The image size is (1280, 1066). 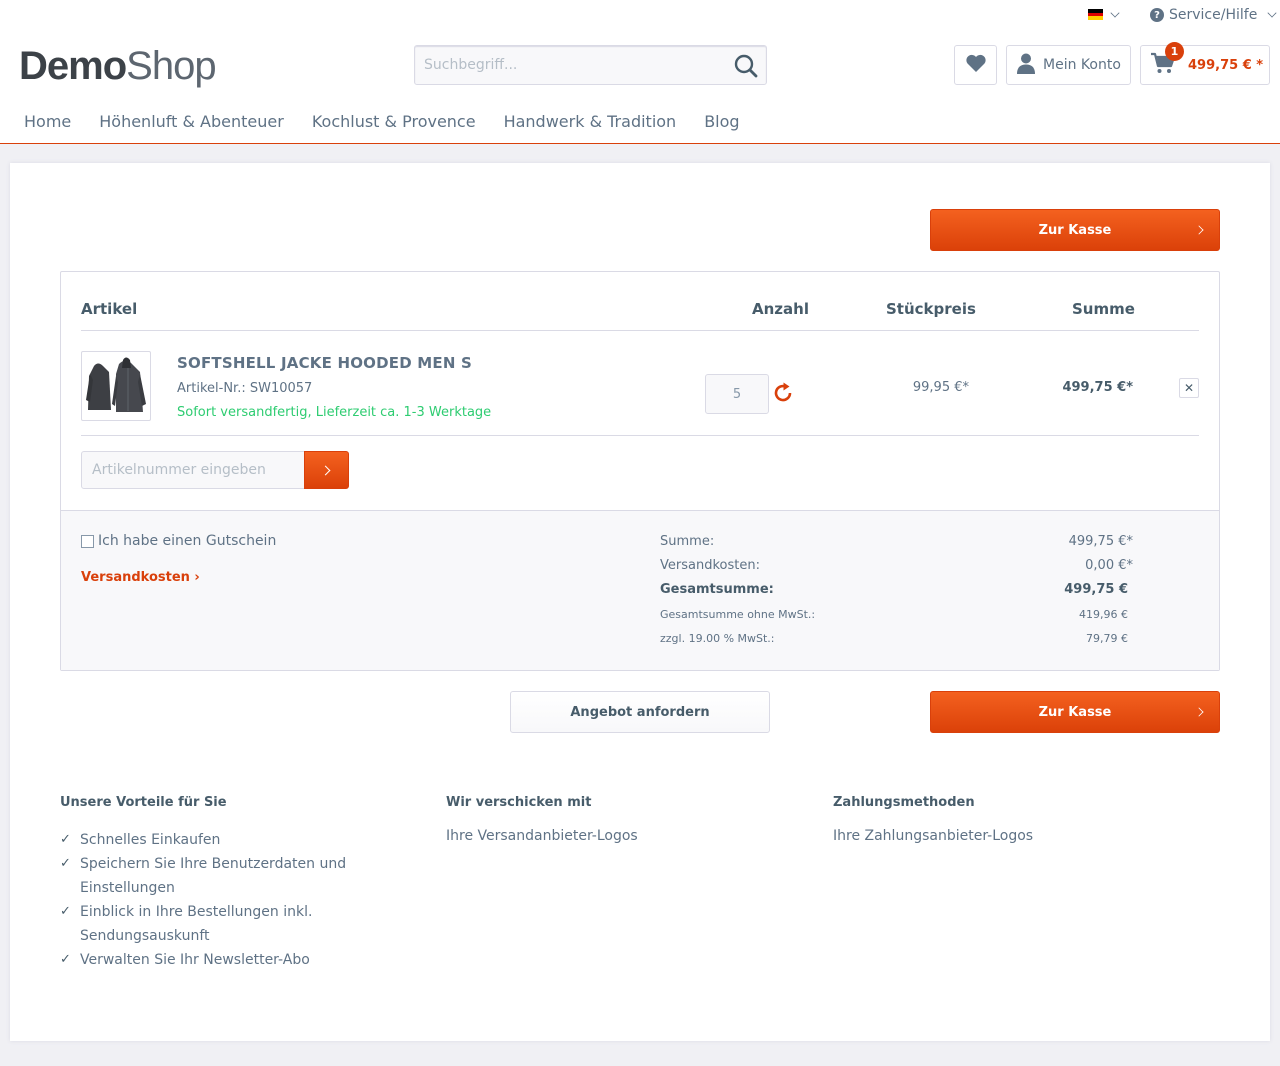 I want to click on request-offer-label: Angebot anfordern, so click(x=640, y=712).